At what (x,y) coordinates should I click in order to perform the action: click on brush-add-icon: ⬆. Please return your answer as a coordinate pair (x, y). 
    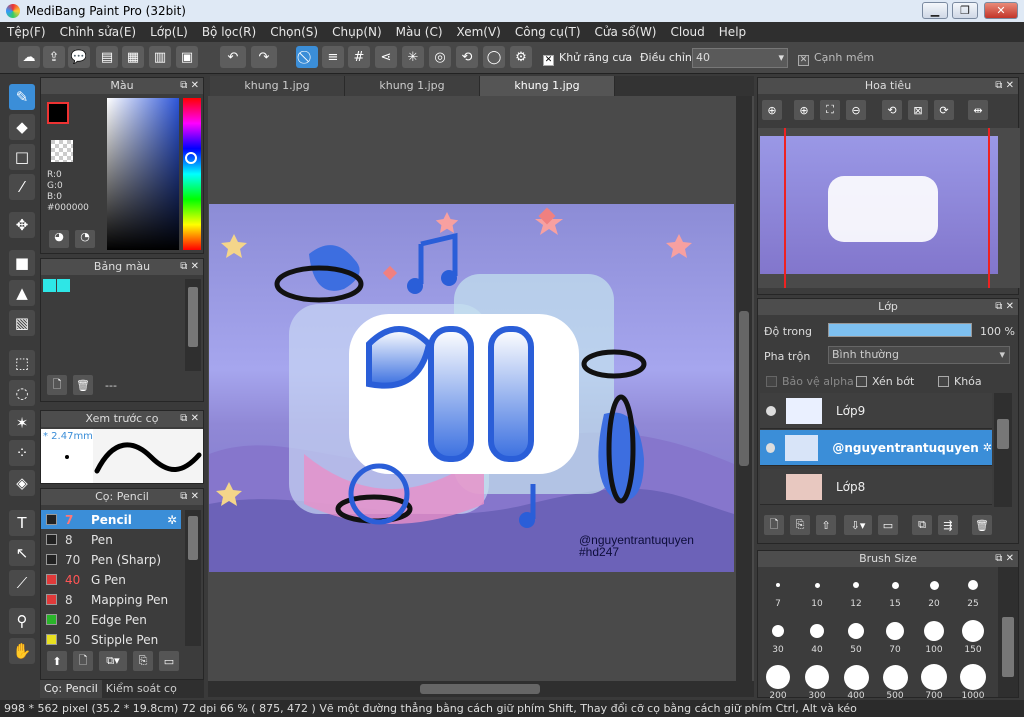
    Looking at the image, I should click on (57, 661).